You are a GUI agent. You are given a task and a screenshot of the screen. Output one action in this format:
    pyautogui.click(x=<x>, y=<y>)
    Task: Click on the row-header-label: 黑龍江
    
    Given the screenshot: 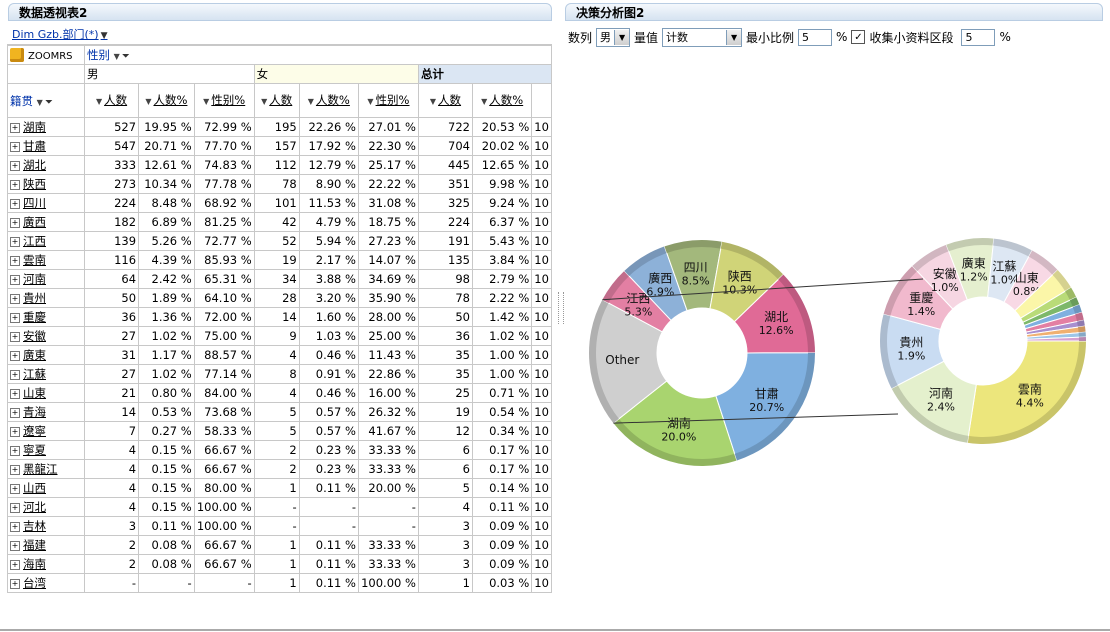 What is the action you would take?
    pyautogui.click(x=40, y=469)
    